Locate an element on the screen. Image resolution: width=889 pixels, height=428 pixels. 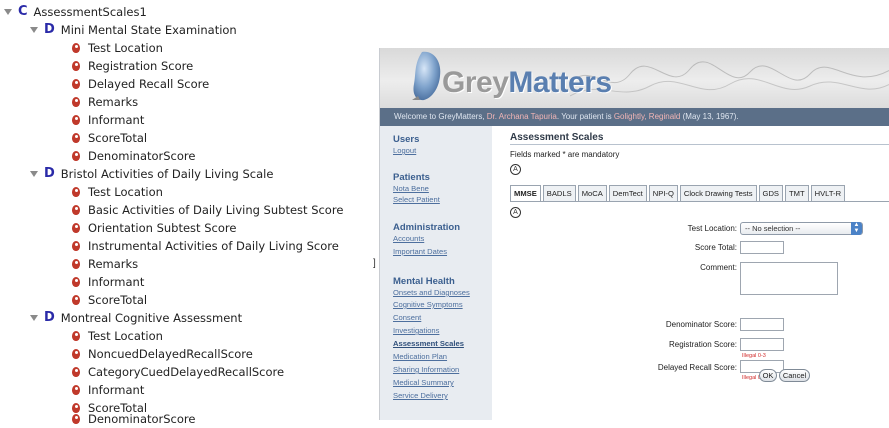
nav-link-assessment-scales: Assessment Scales is located at coordinates (428, 343).